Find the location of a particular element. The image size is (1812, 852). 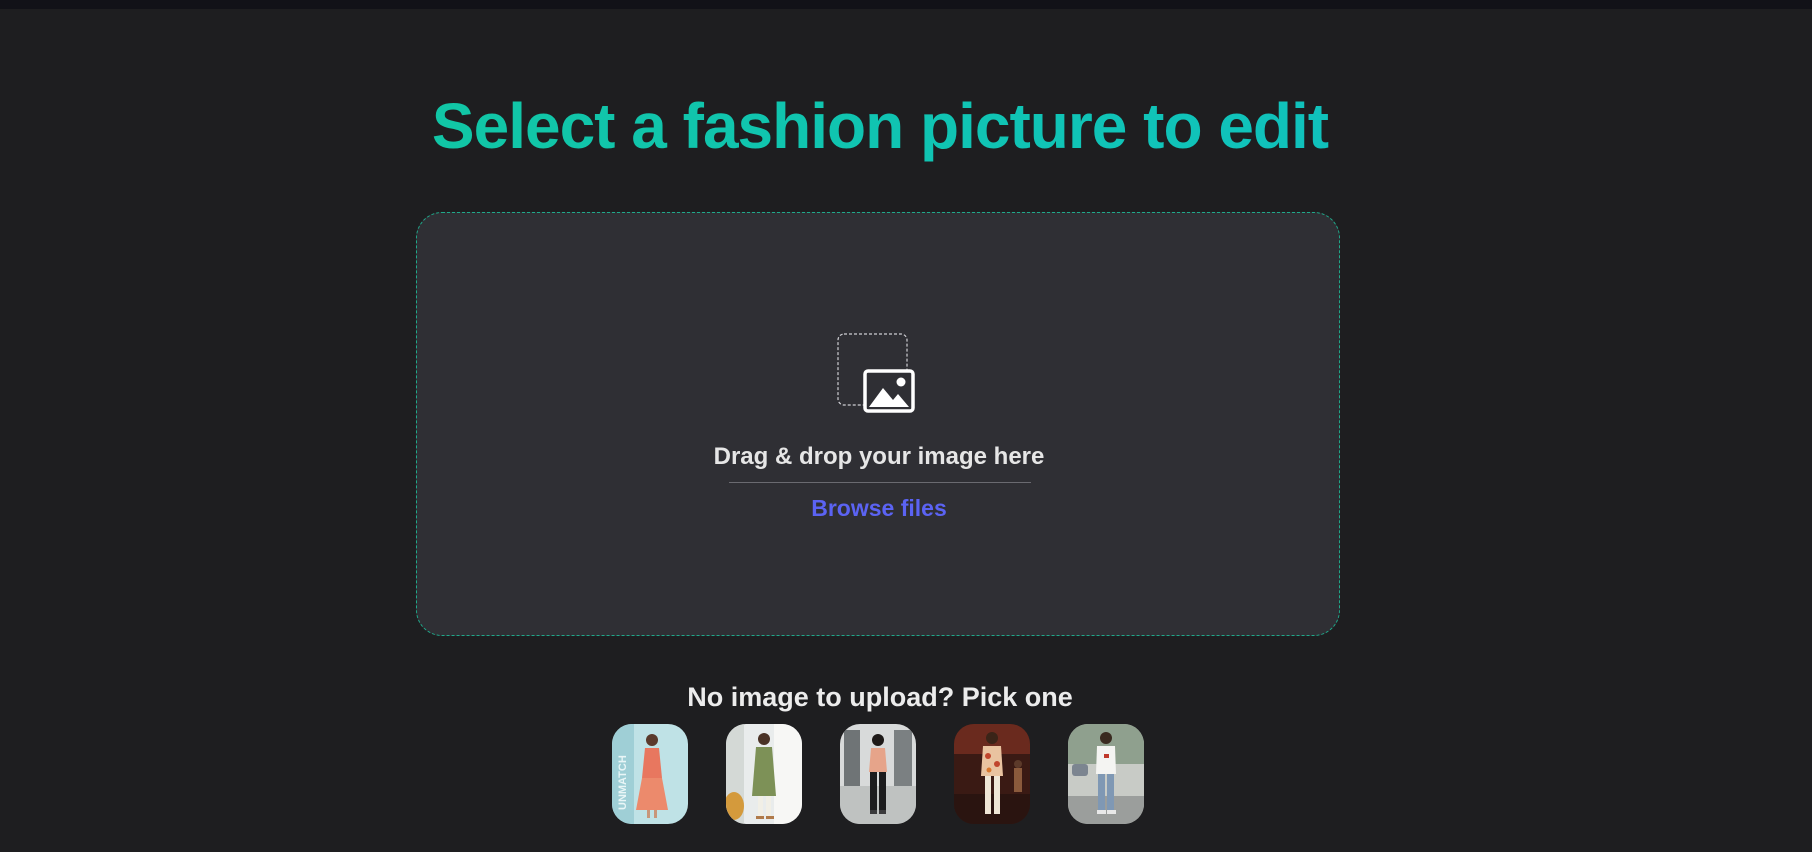

page-title: Select a fashion picture to edit is located at coordinates (880, 126).